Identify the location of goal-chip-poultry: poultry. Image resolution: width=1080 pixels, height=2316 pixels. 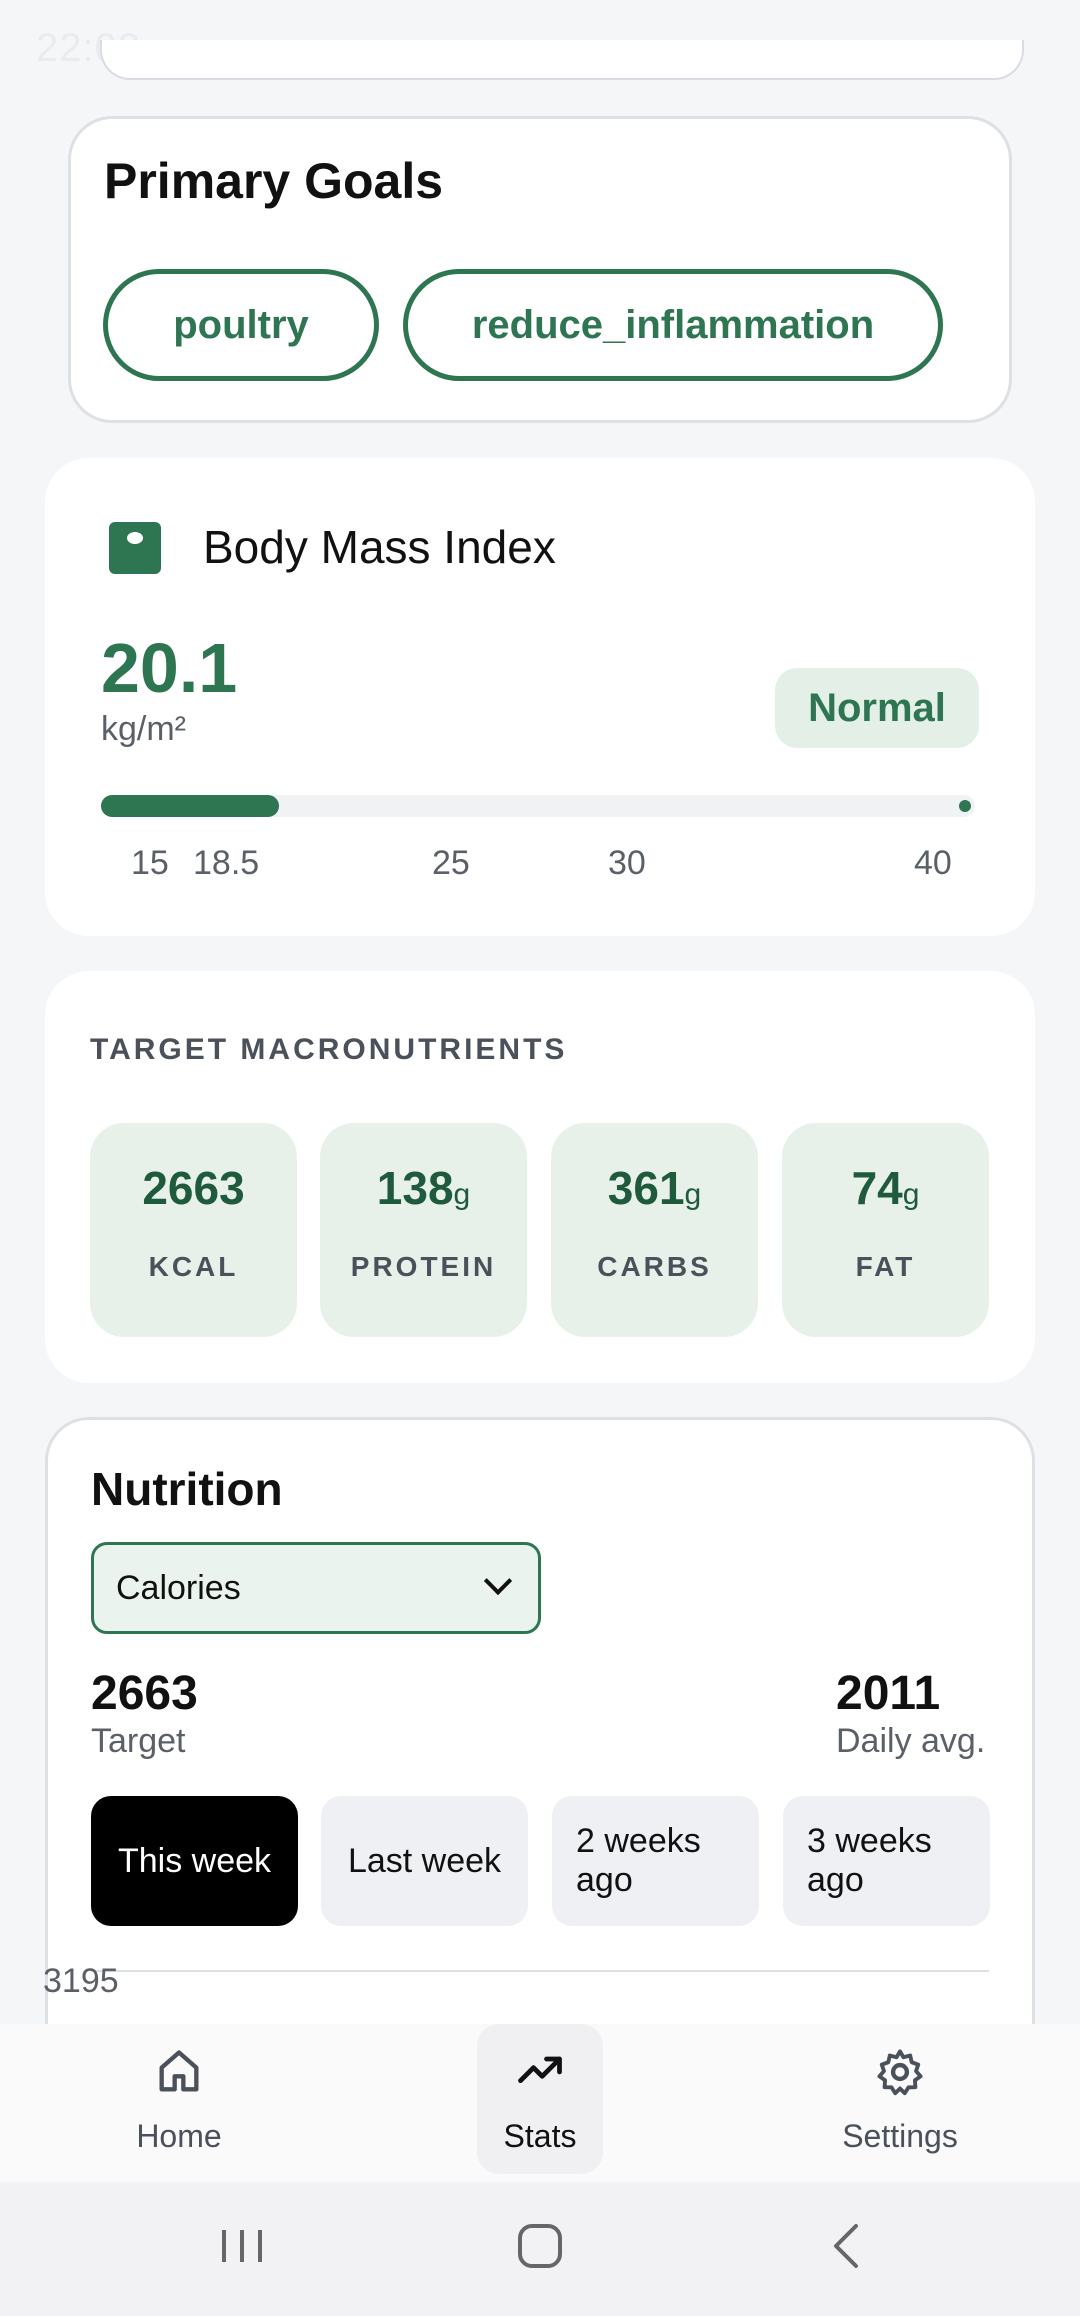
(241, 325).